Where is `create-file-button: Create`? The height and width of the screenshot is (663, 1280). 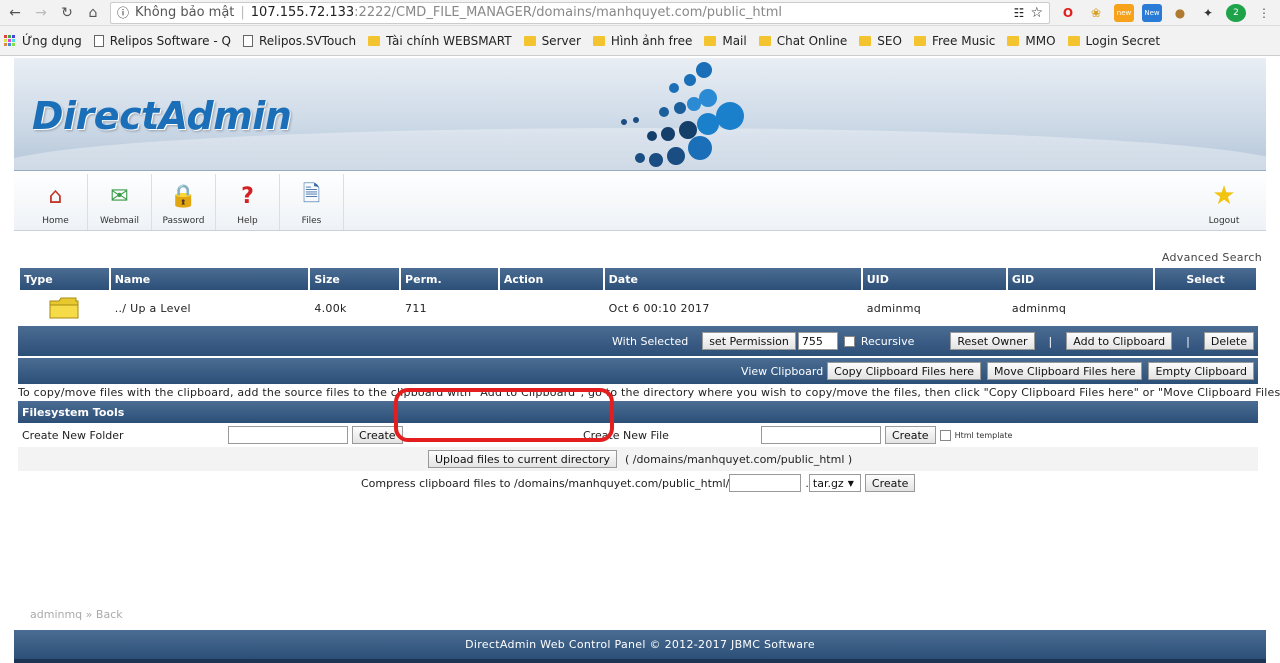 create-file-button: Create is located at coordinates (910, 435).